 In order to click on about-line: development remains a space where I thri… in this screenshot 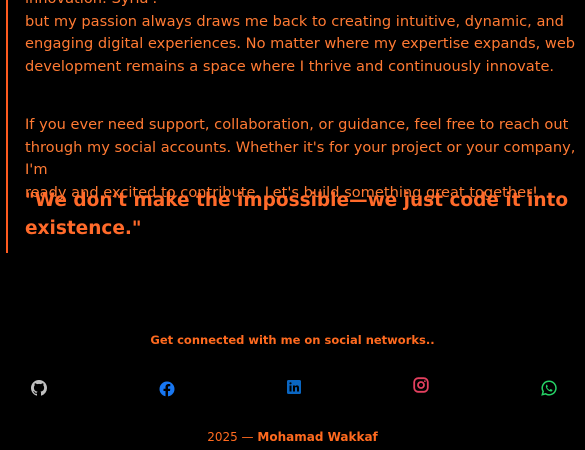, I will do `click(290, 67)`.